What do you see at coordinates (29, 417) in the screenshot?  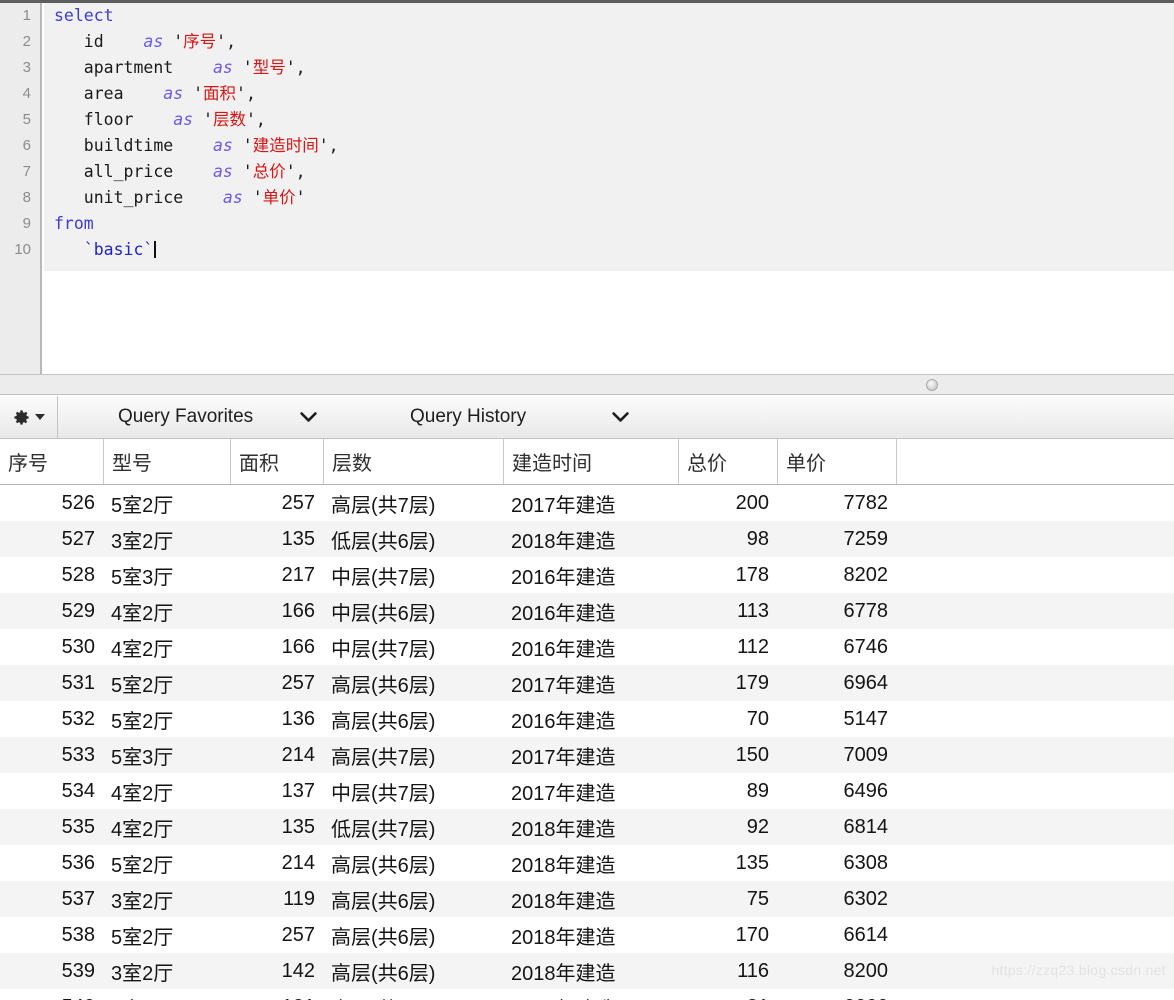 I see `settings-menu-button` at bounding box center [29, 417].